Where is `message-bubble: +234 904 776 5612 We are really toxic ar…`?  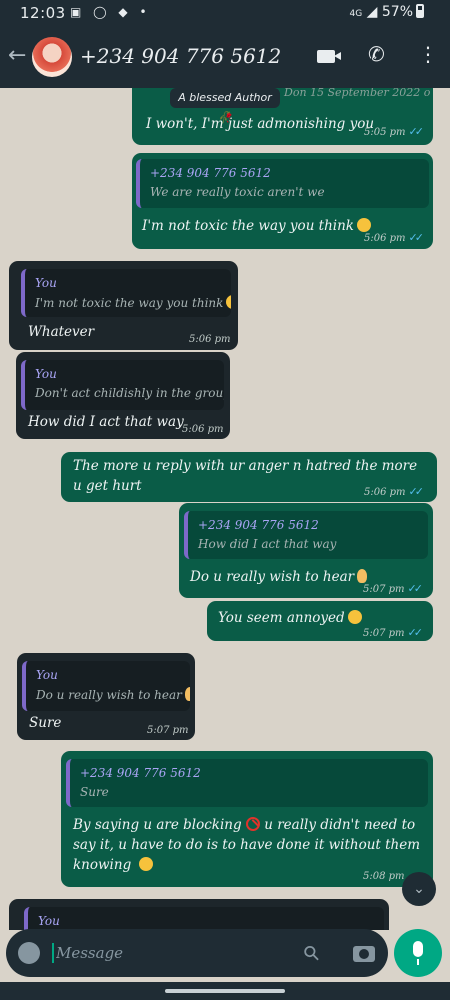 message-bubble: +234 904 776 5612 We are really toxic ar… is located at coordinates (282, 201).